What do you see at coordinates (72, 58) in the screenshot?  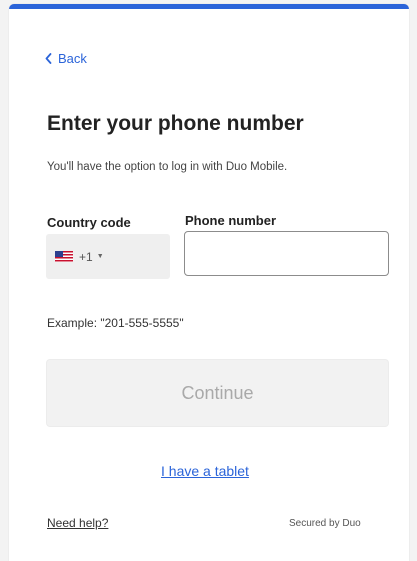 I see `back-label: Back` at bounding box center [72, 58].